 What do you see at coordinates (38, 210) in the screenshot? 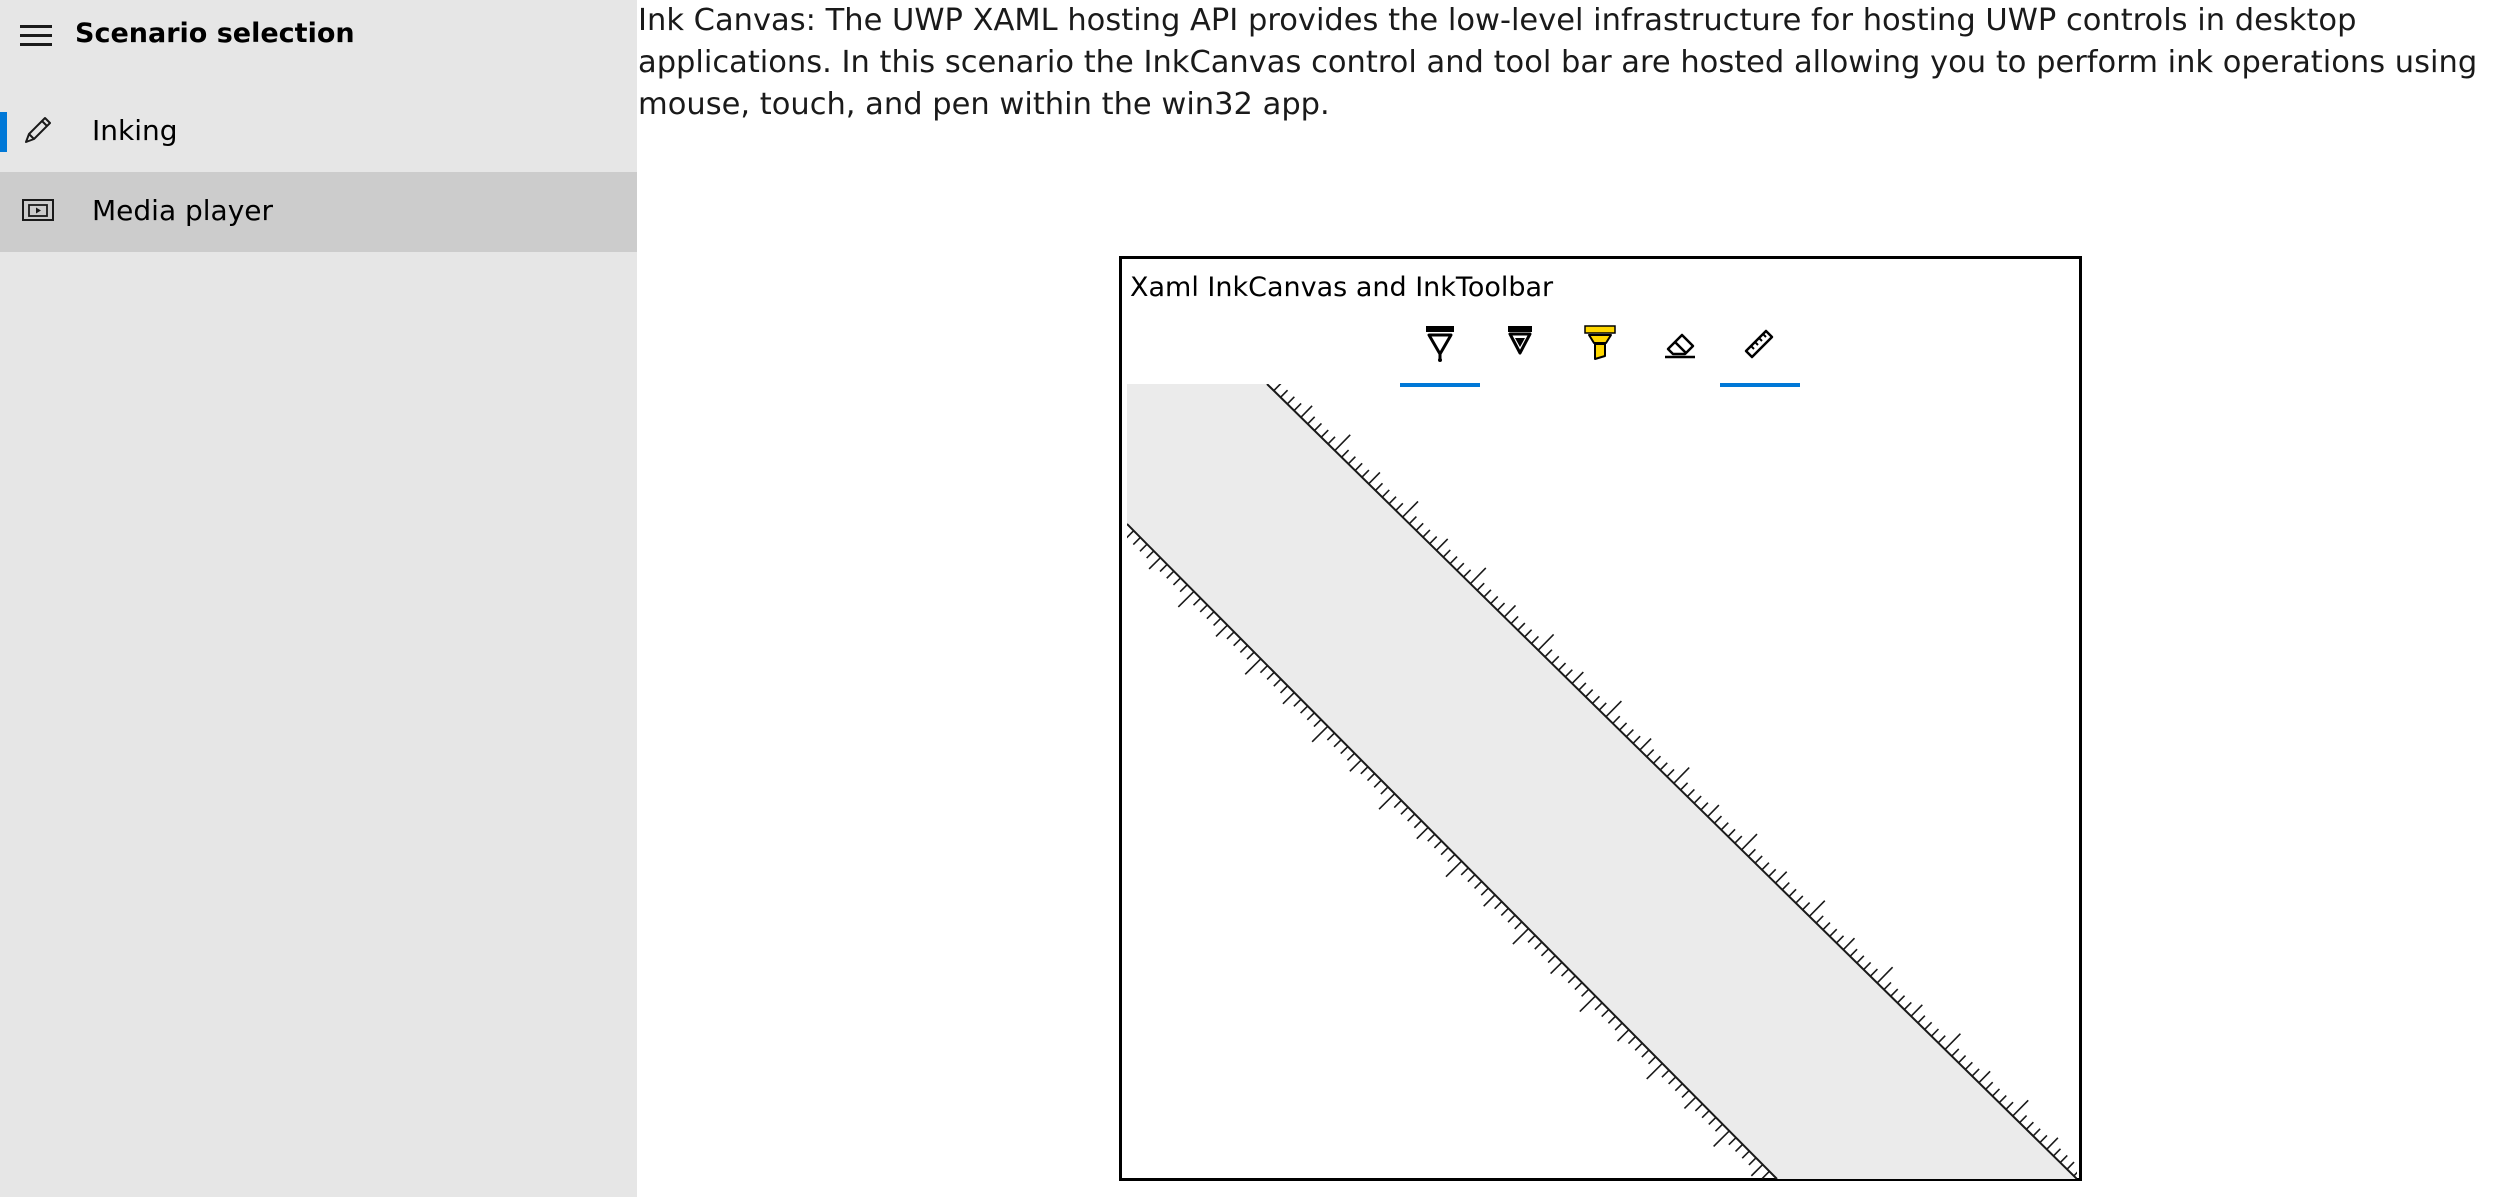
I see `media-player-icon` at bounding box center [38, 210].